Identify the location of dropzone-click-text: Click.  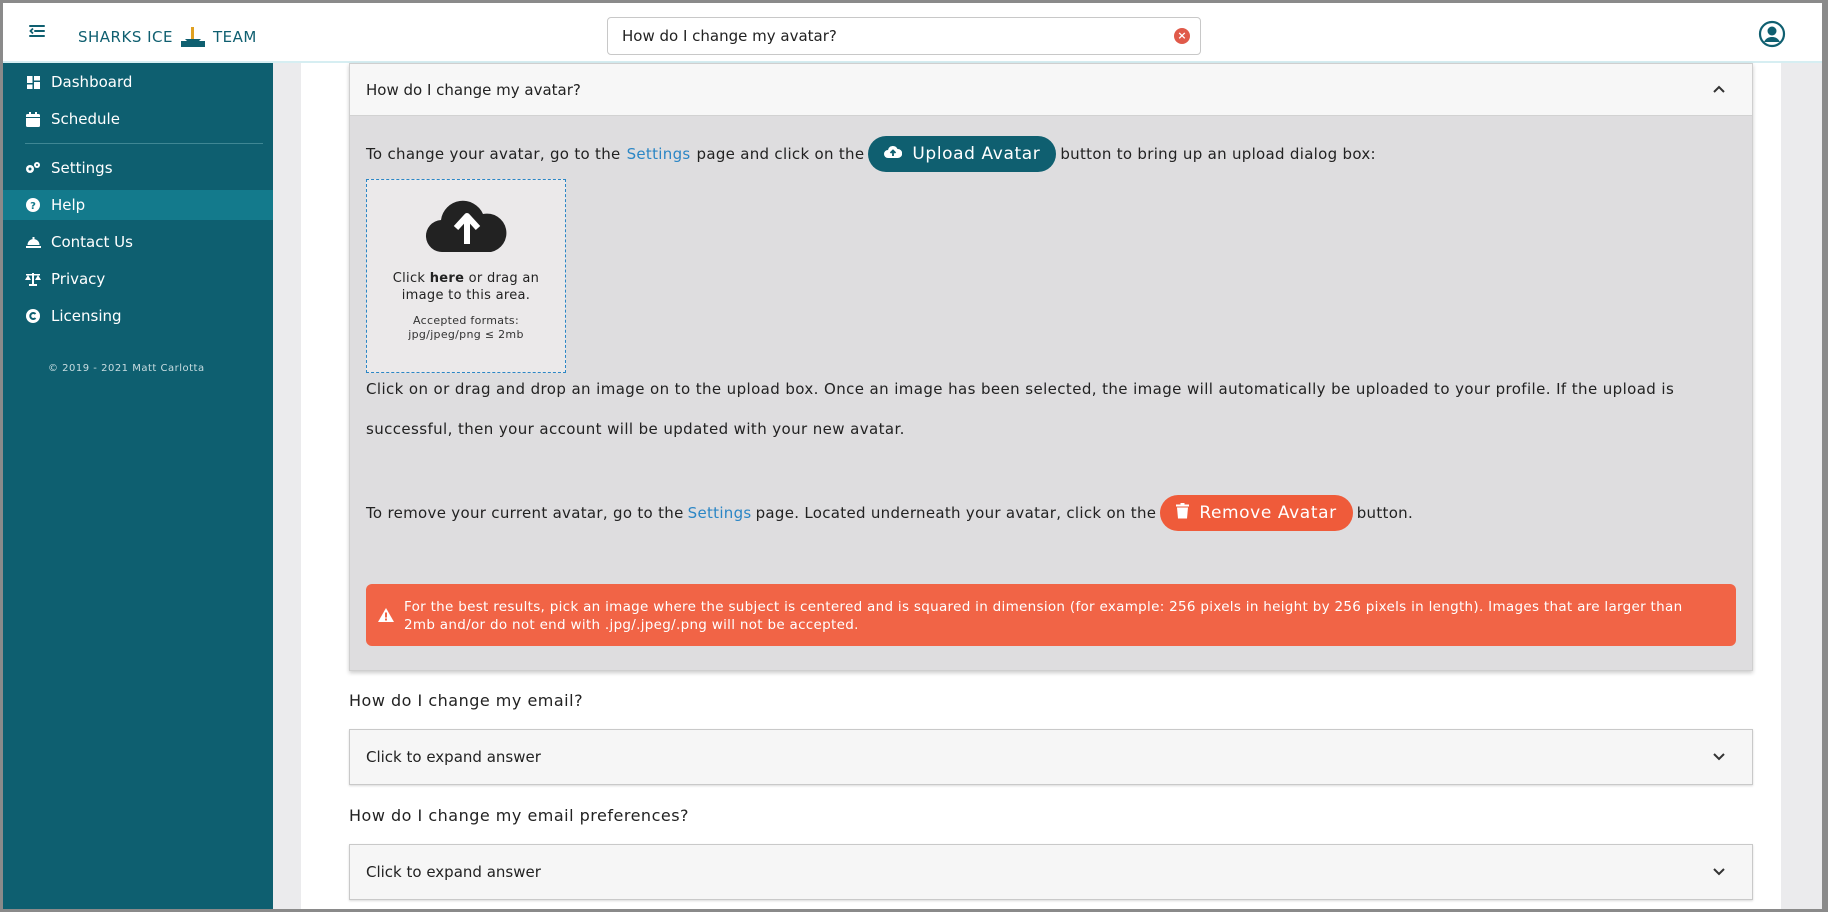
(409, 278).